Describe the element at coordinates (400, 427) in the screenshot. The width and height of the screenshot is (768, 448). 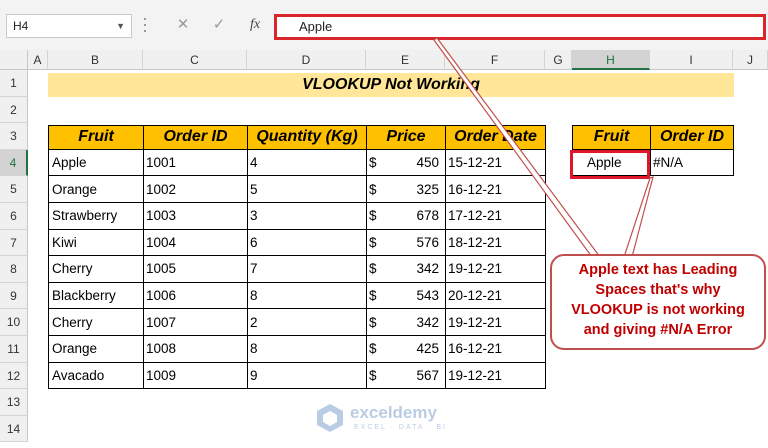
I see `watermark-tagline: EXCEL · DATA · BI` at that location.